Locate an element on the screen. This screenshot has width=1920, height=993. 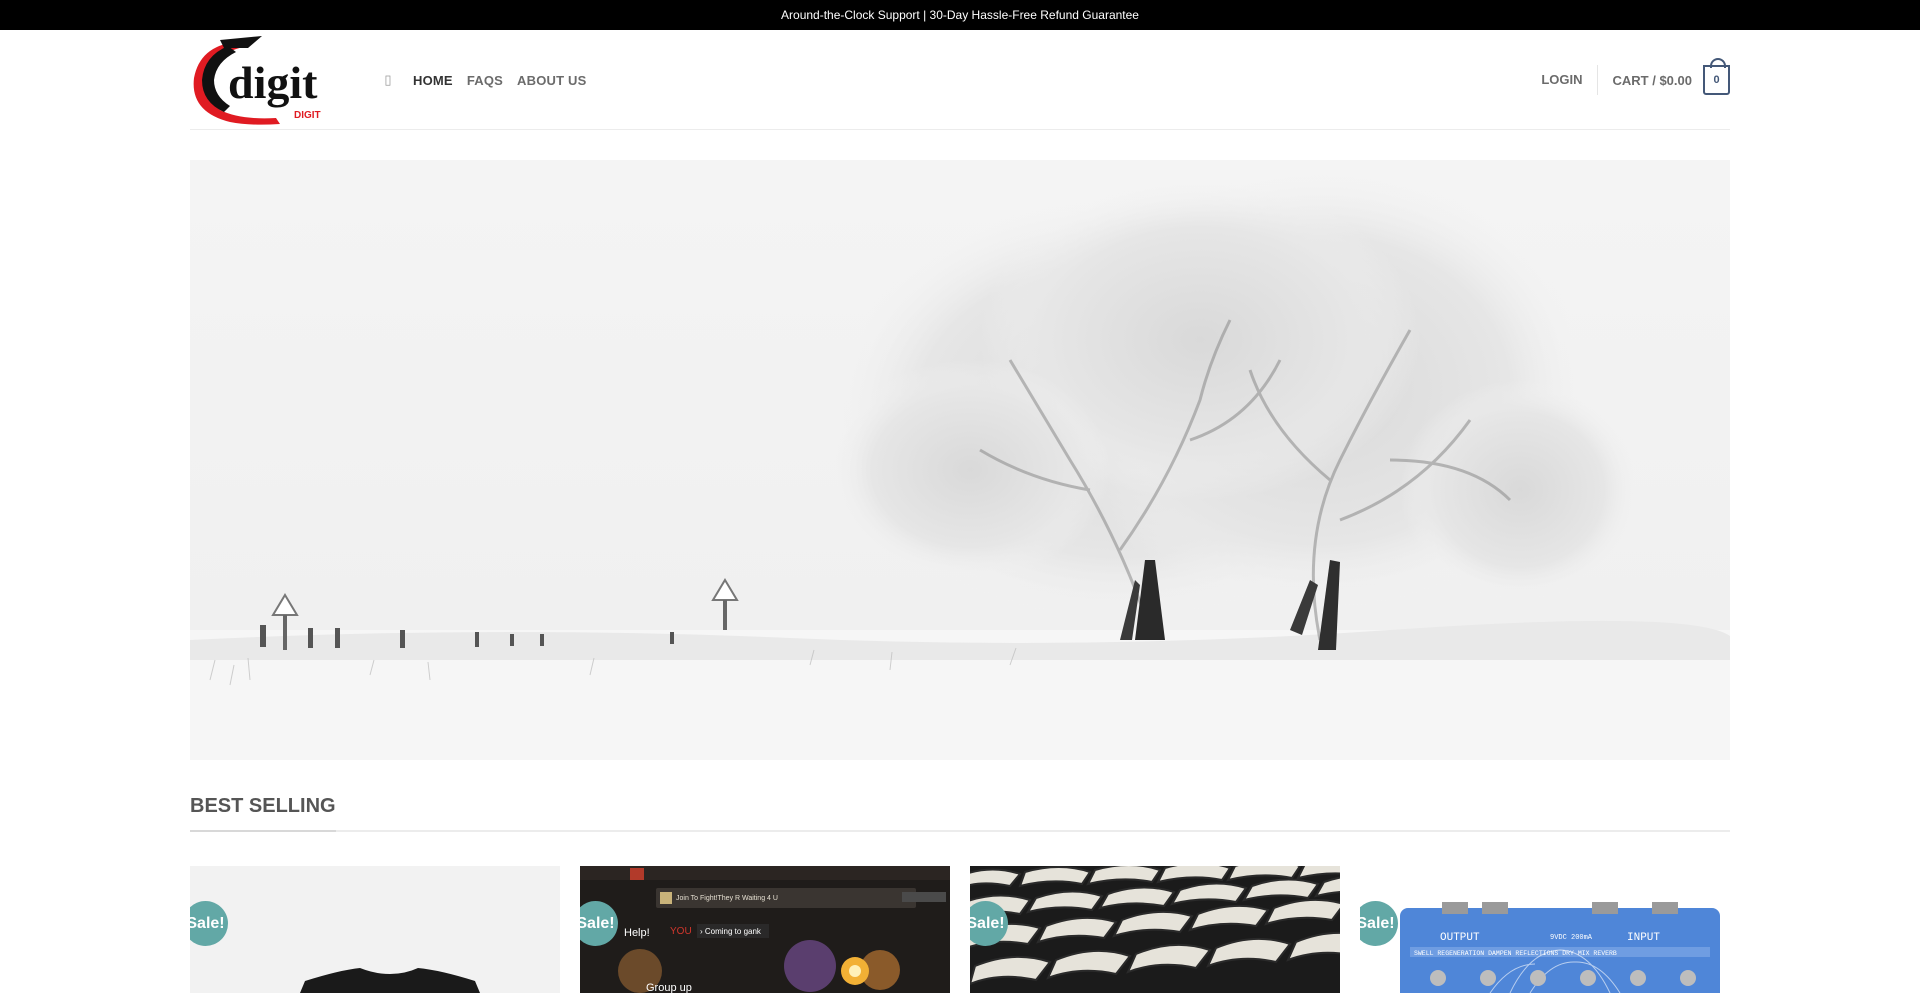
product-image-tshirt is located at coordinates (375, 929).